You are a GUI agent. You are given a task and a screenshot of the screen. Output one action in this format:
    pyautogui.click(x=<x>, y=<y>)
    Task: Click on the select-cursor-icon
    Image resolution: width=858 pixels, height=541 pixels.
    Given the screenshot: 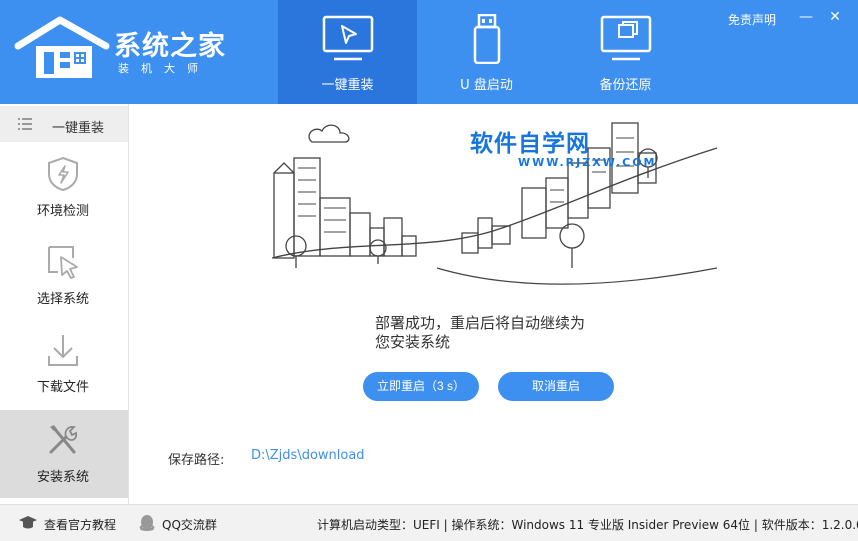 What is the action you would take?
    pyautogui.click(x=63, y=262)
    